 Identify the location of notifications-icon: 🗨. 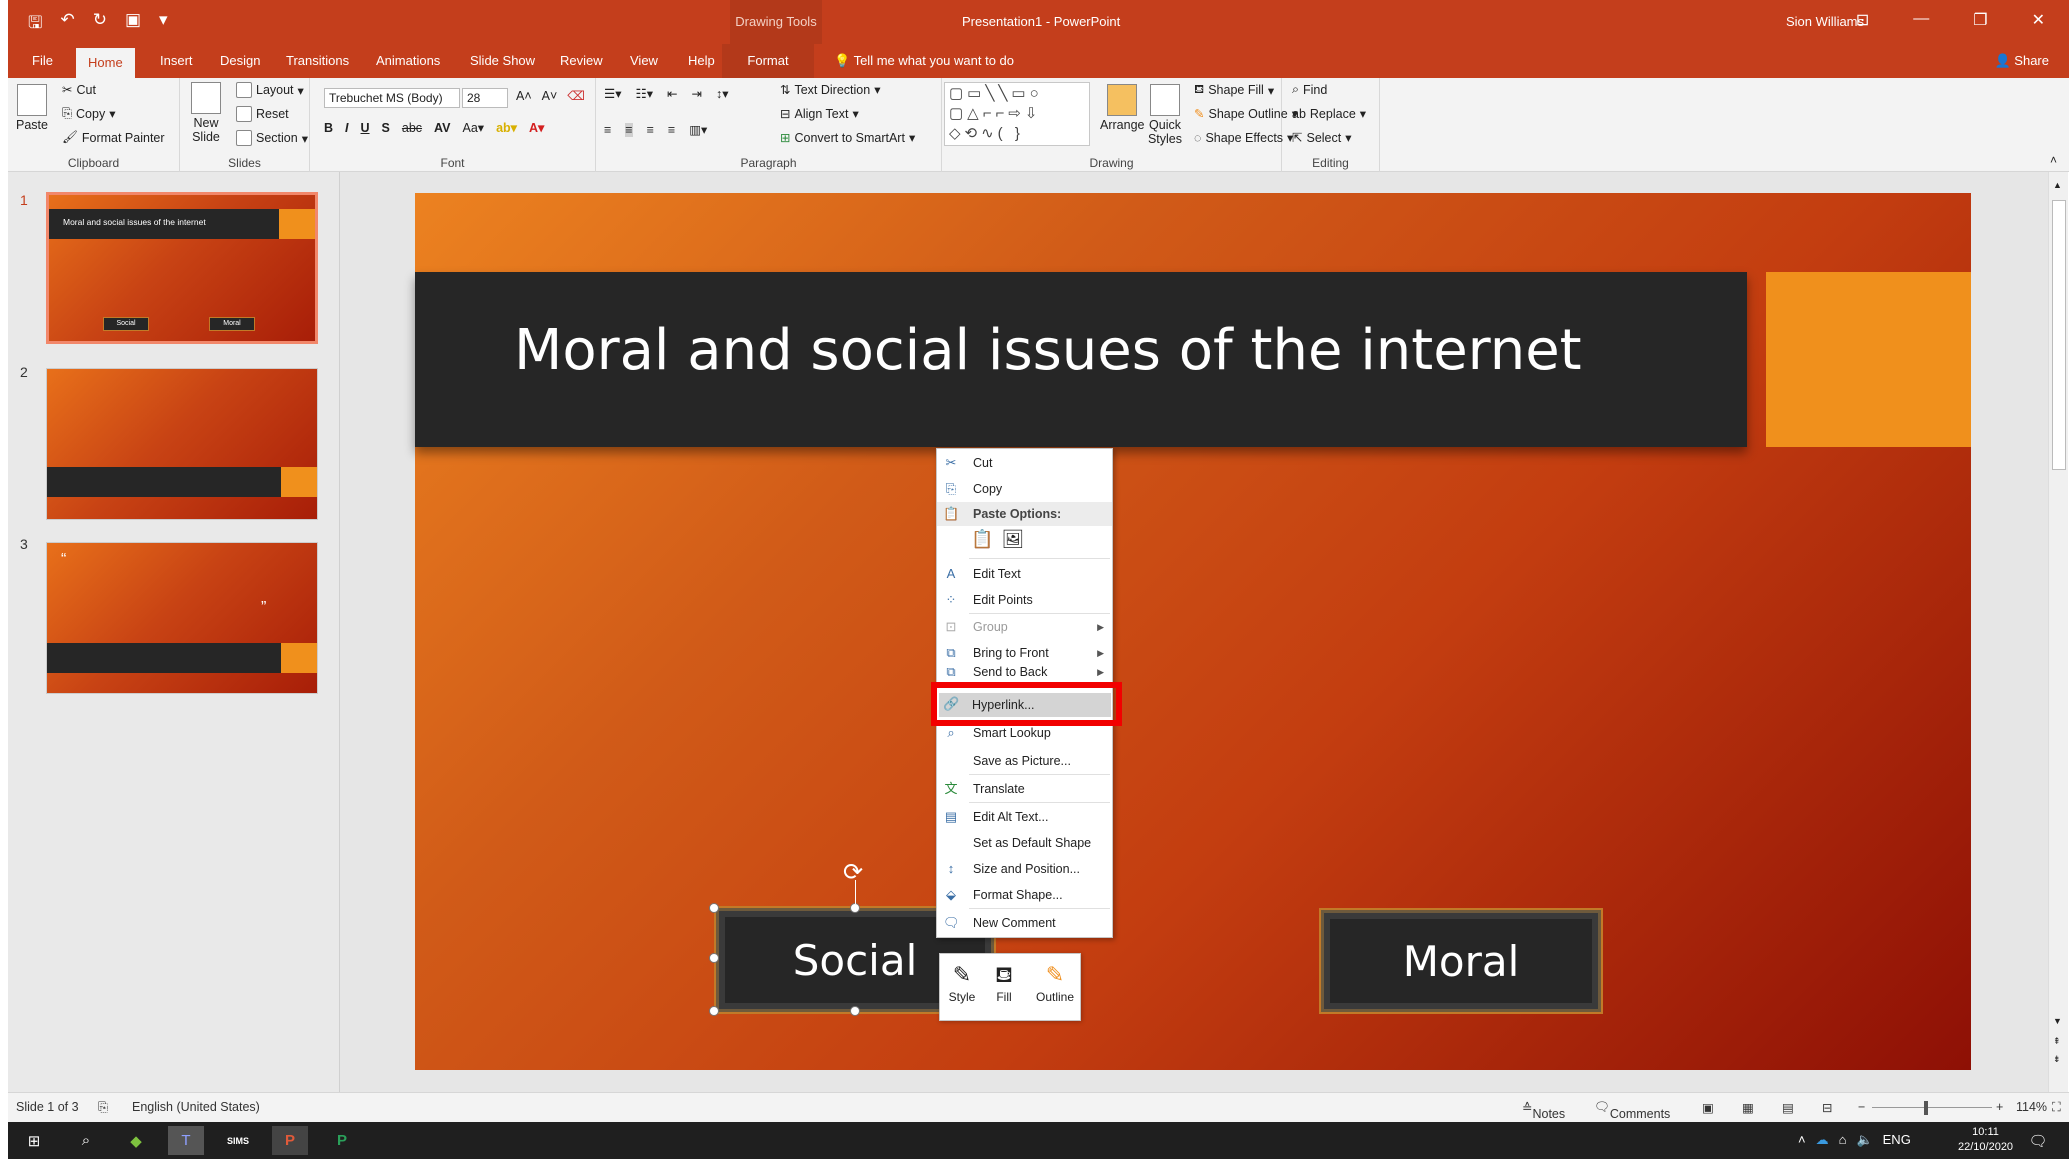
(2038, 1140).